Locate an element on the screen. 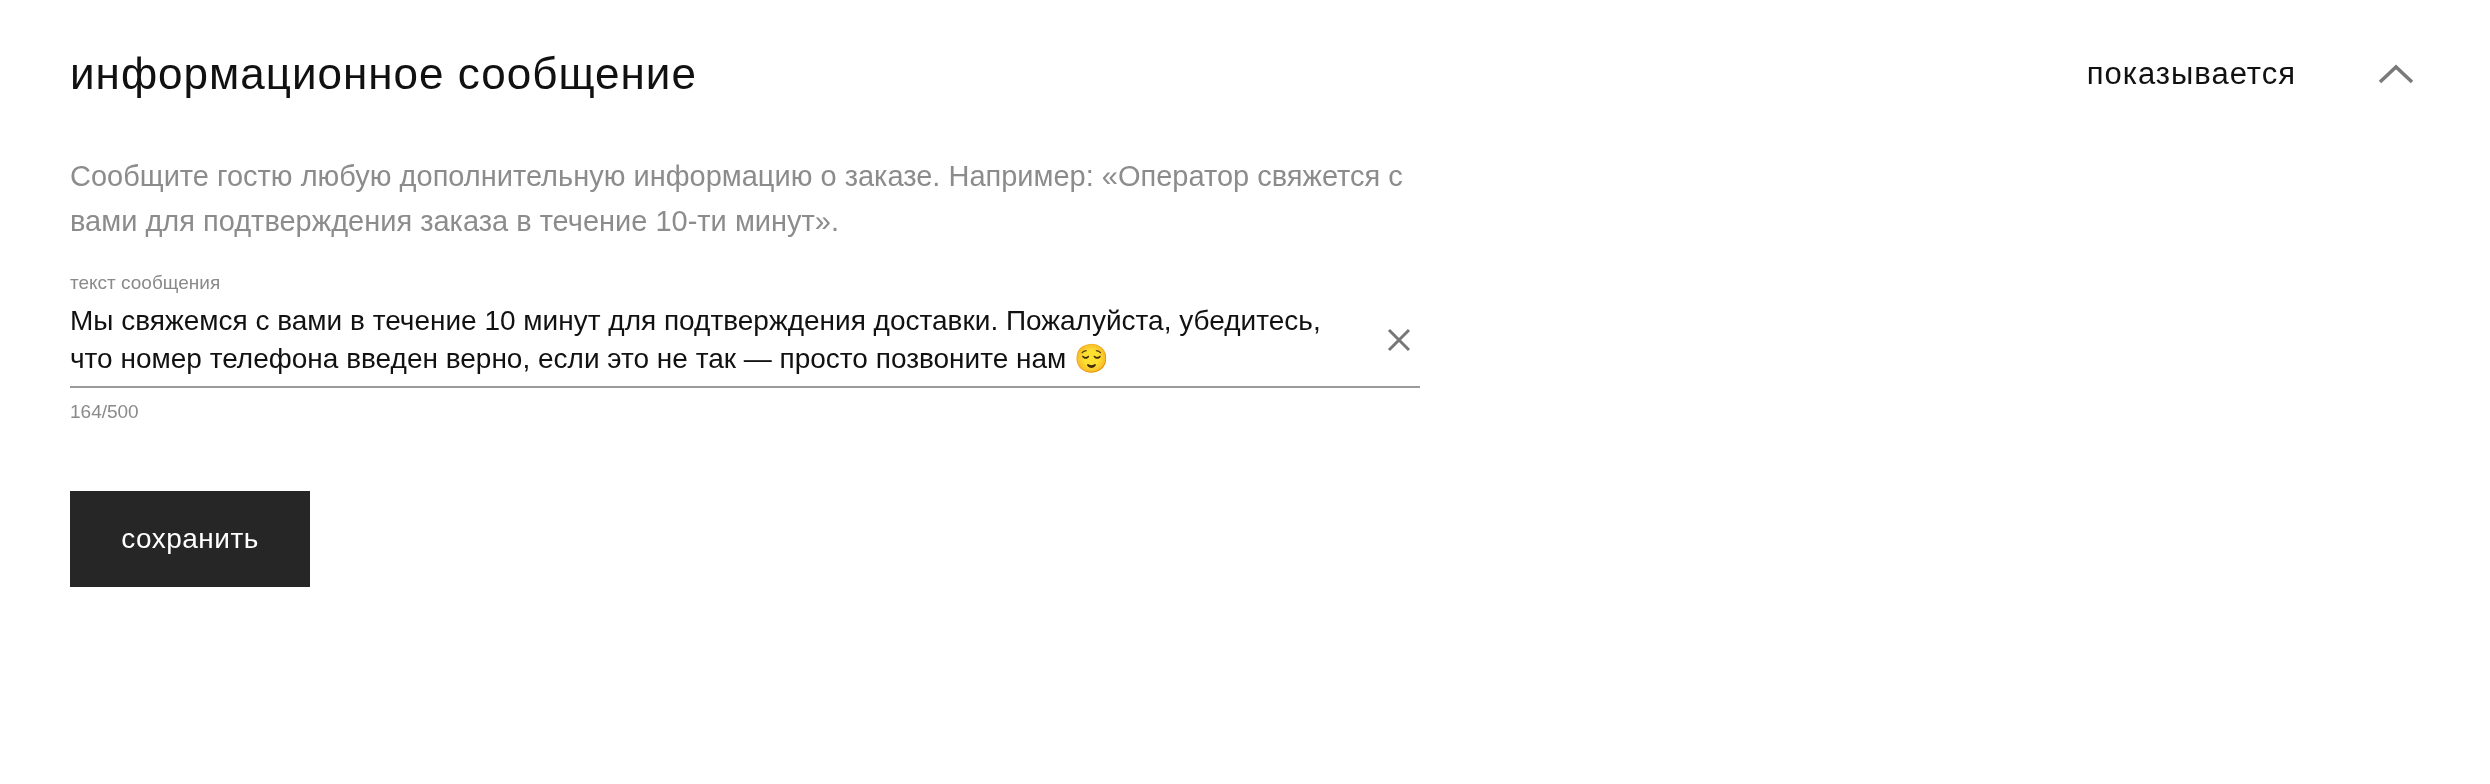 The image size is (2490, 784). description-text: Сообщите гостю любую дополнительную информацию о заказе. Например: «Оператор свяжется с вами для подтверждения заказа в течение 10-ти минут». is located at coordinates (737, 199).